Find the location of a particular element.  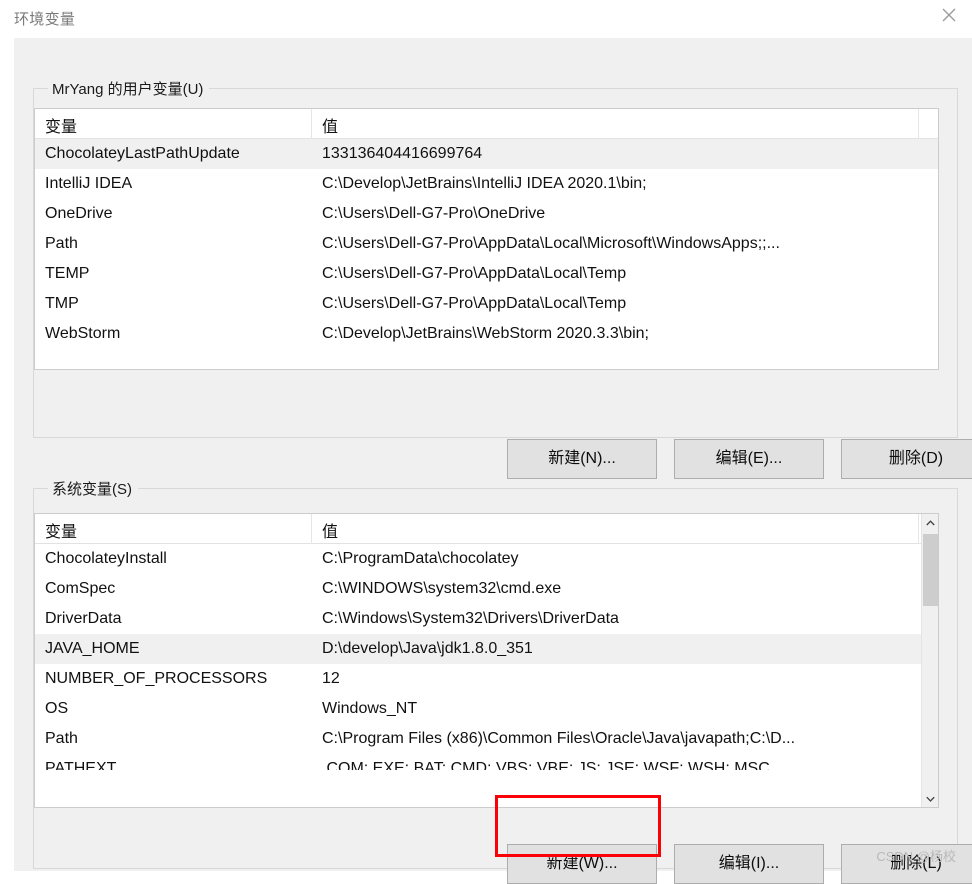

user-variable-value: C:\Users\Dell-G7-Pro\OneDrive is located at coordinates (434, 213).